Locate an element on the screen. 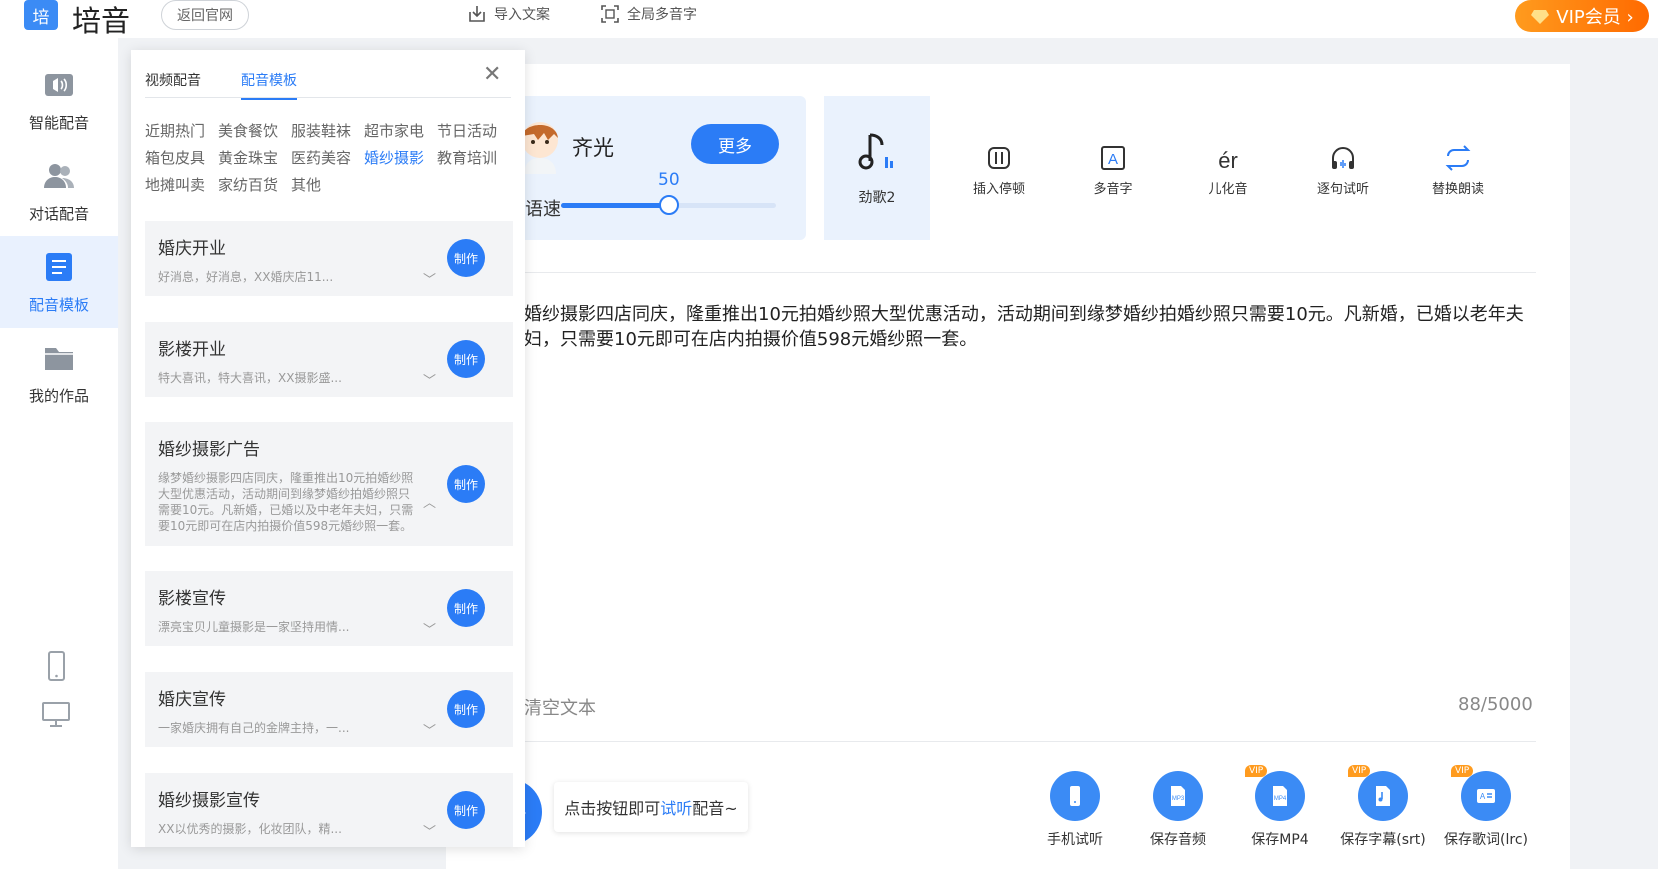 The width and height of the screenshot is (1658, 869). save-subtitle-button: VIP 保存字幕(srt) is located at coordinates (1383, 807).